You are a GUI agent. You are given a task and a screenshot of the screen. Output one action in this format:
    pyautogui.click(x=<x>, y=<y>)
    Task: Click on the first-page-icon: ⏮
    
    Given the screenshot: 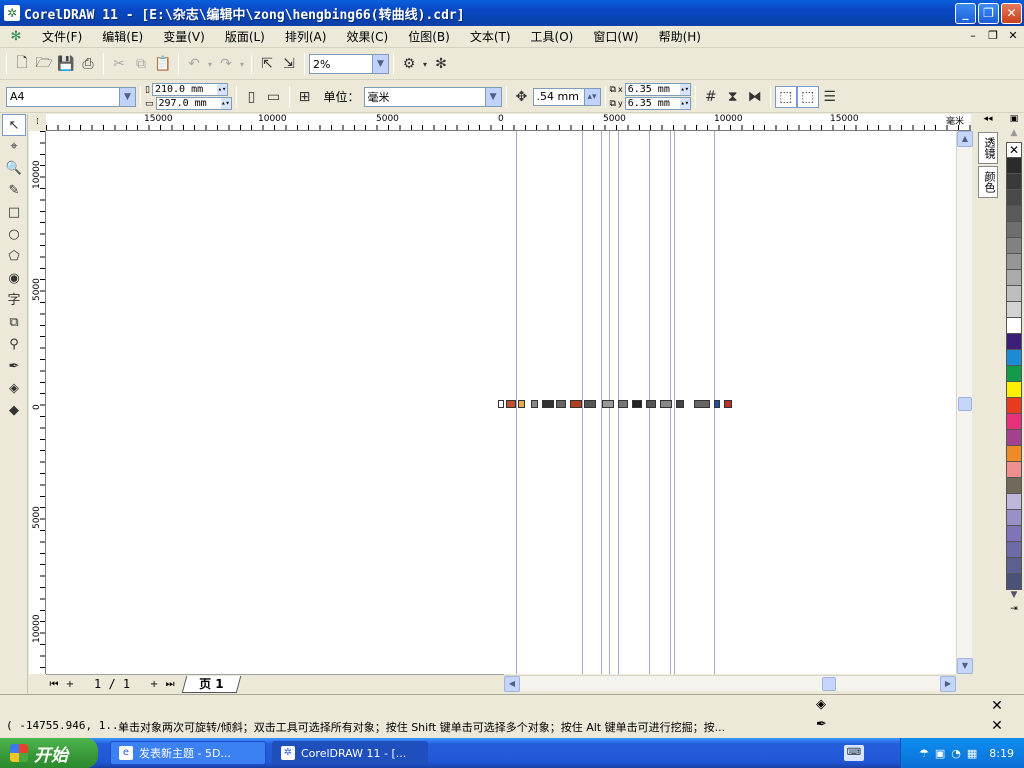 What is the action you would take?
    pyautogui.click(x=54, y=684)
    